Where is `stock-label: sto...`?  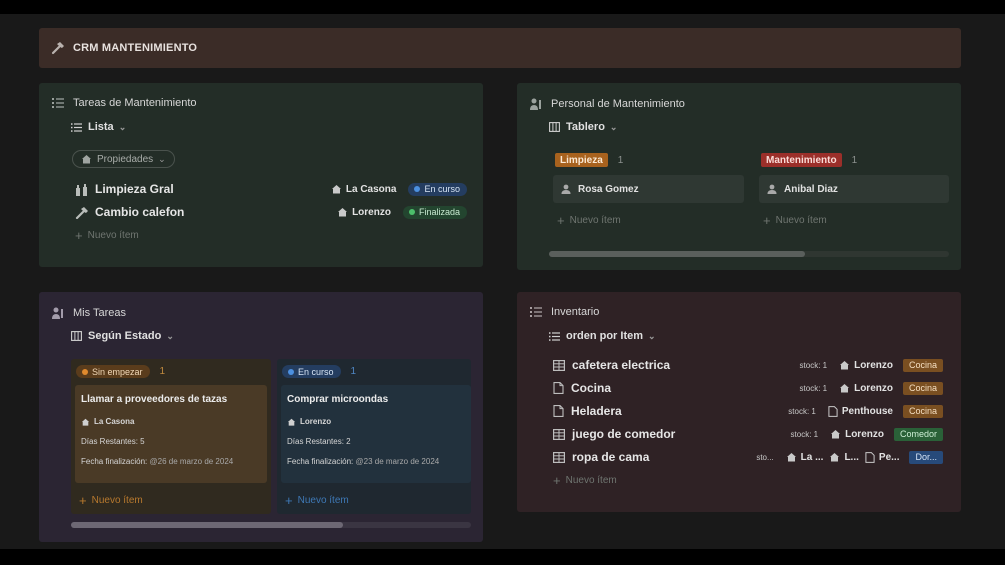 stock-label: sto... is located at coordinates (765, 457).